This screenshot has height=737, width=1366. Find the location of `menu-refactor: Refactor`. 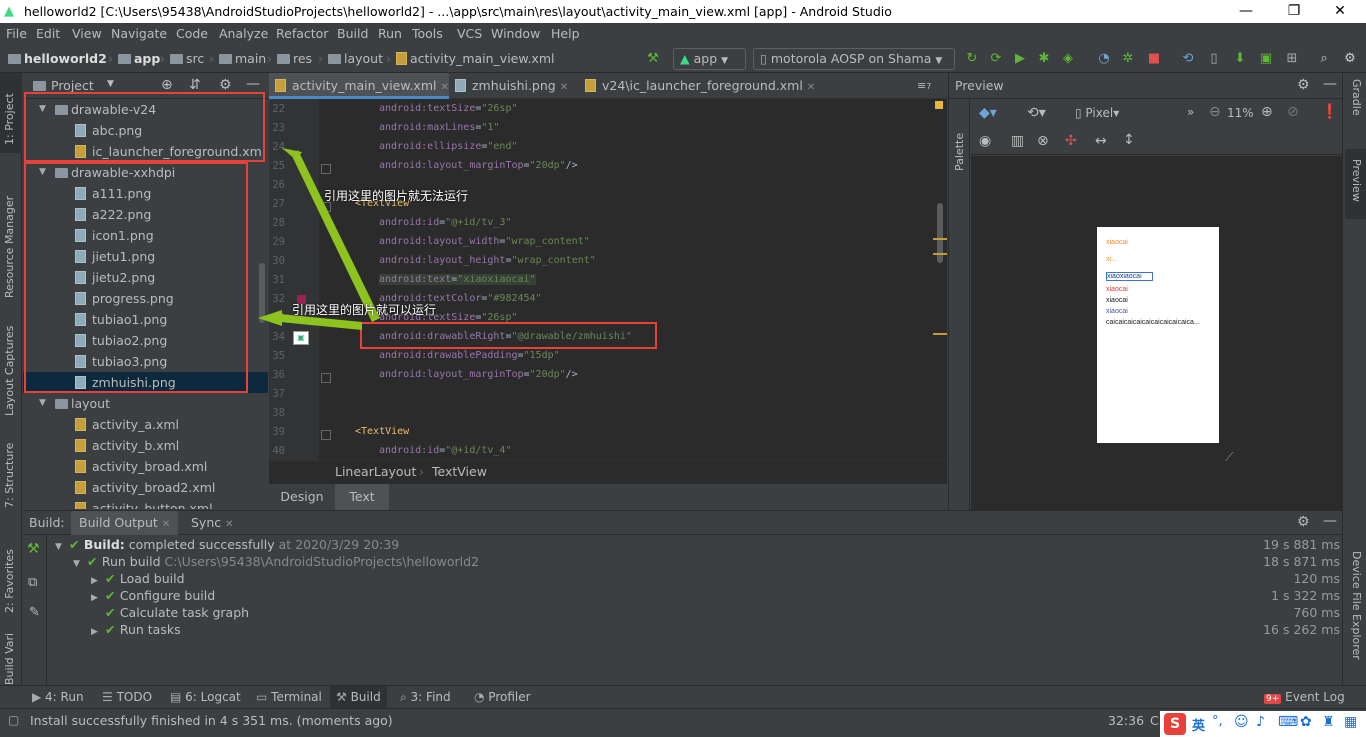

menu-refactor: Refactor is located at coordinates (302, 33).